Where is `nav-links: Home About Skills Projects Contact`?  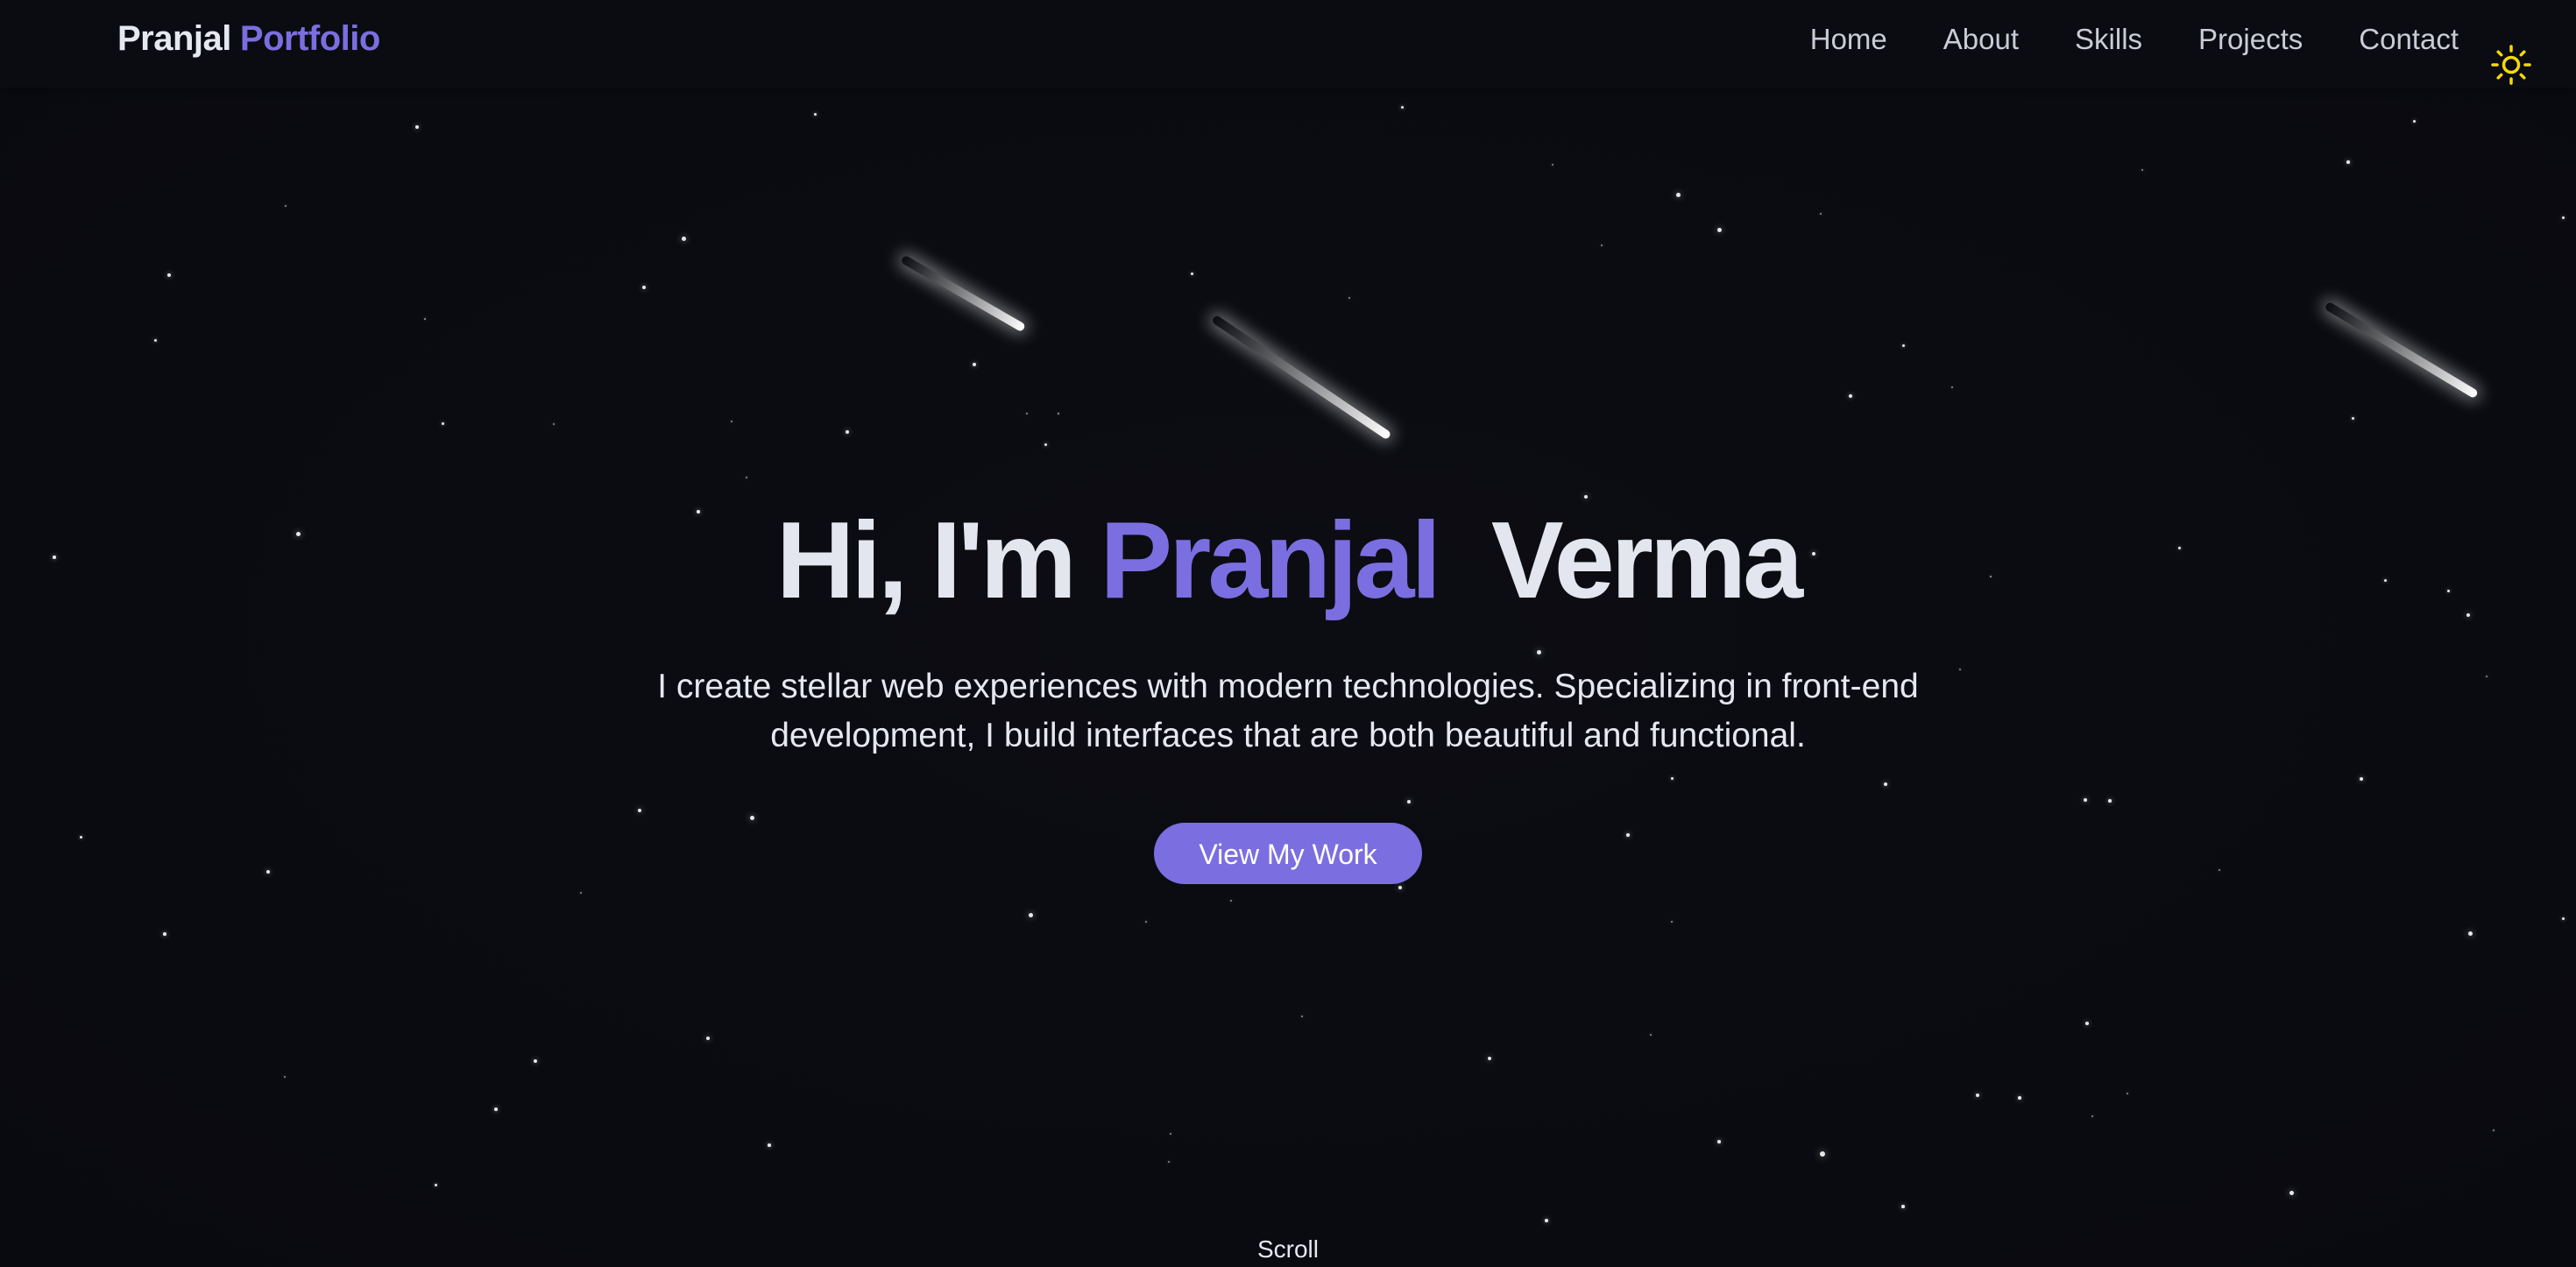 nav-links: Home About Skills Projects Contact is located at coordinates (2134, 40).